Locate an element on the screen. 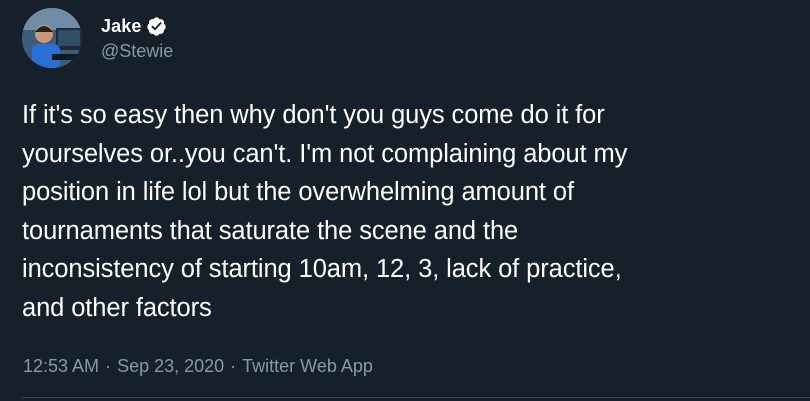  tweet-source-link: Twitter Web App is located at coordinates (307, 366).